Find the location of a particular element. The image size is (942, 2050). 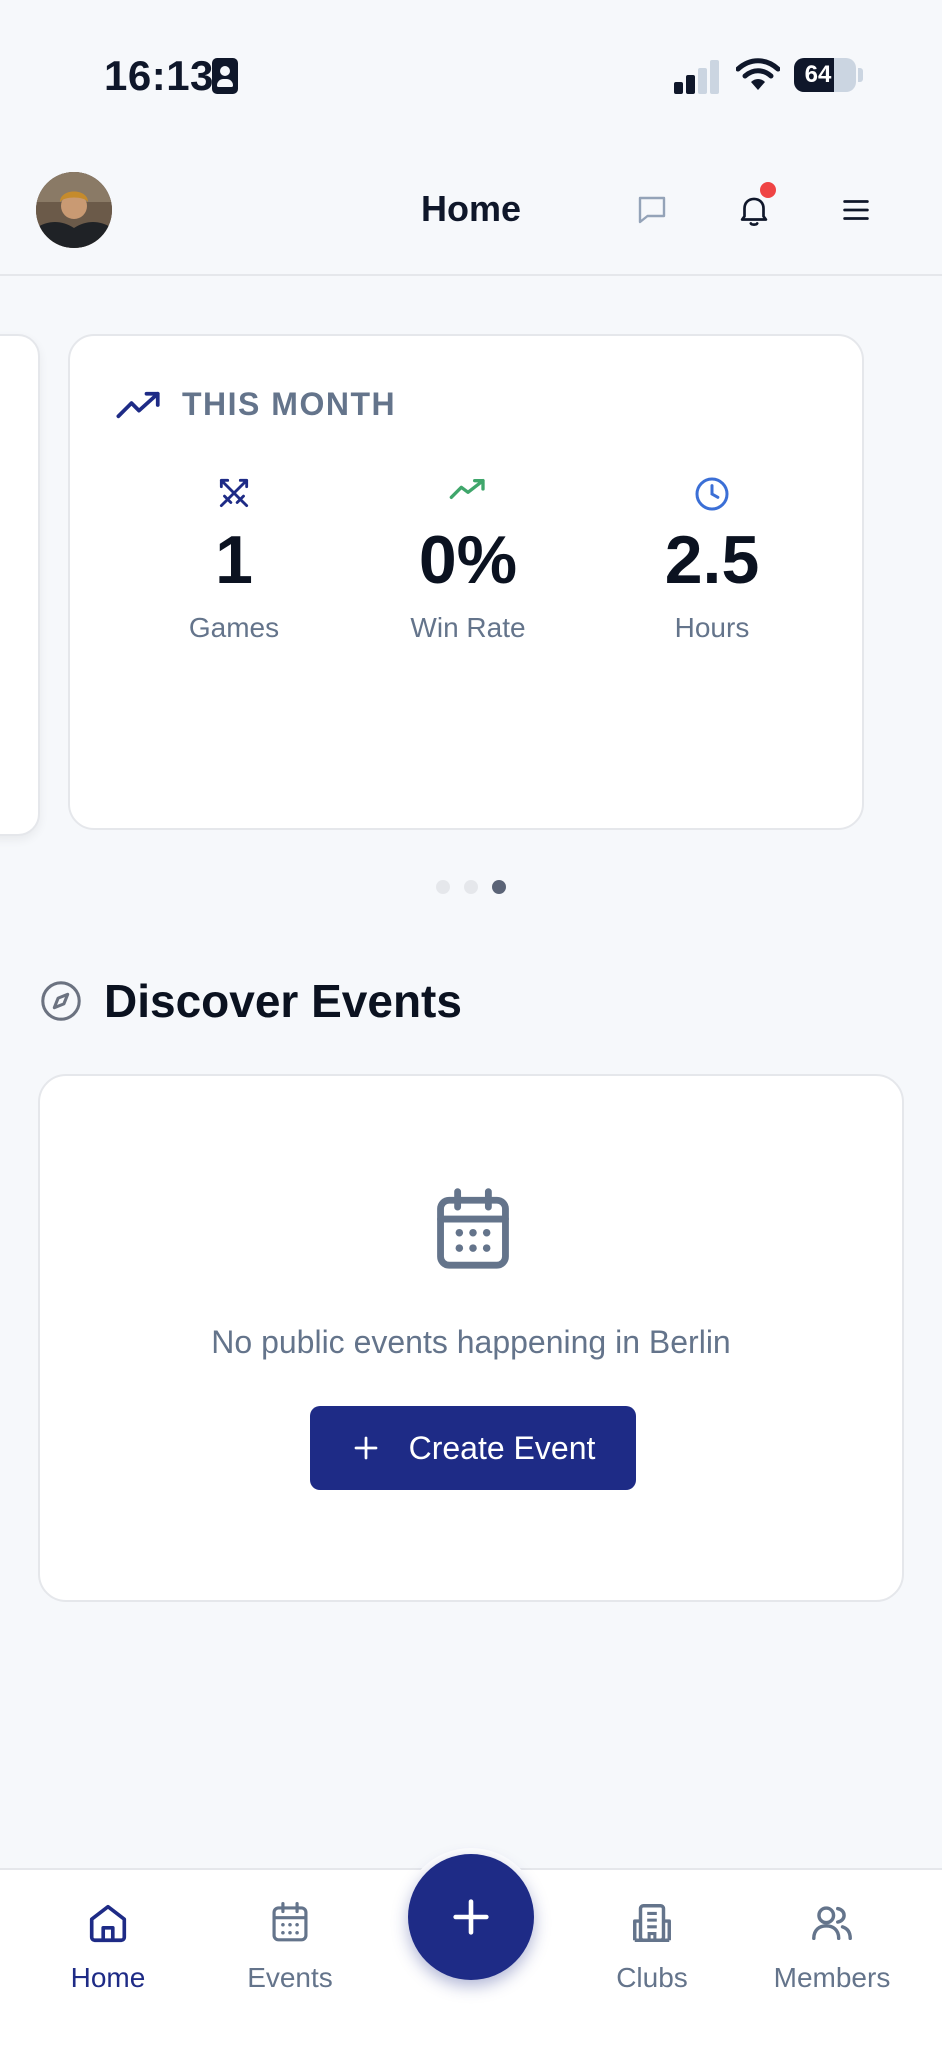

battery-tip is located at coordinates (860, 75).